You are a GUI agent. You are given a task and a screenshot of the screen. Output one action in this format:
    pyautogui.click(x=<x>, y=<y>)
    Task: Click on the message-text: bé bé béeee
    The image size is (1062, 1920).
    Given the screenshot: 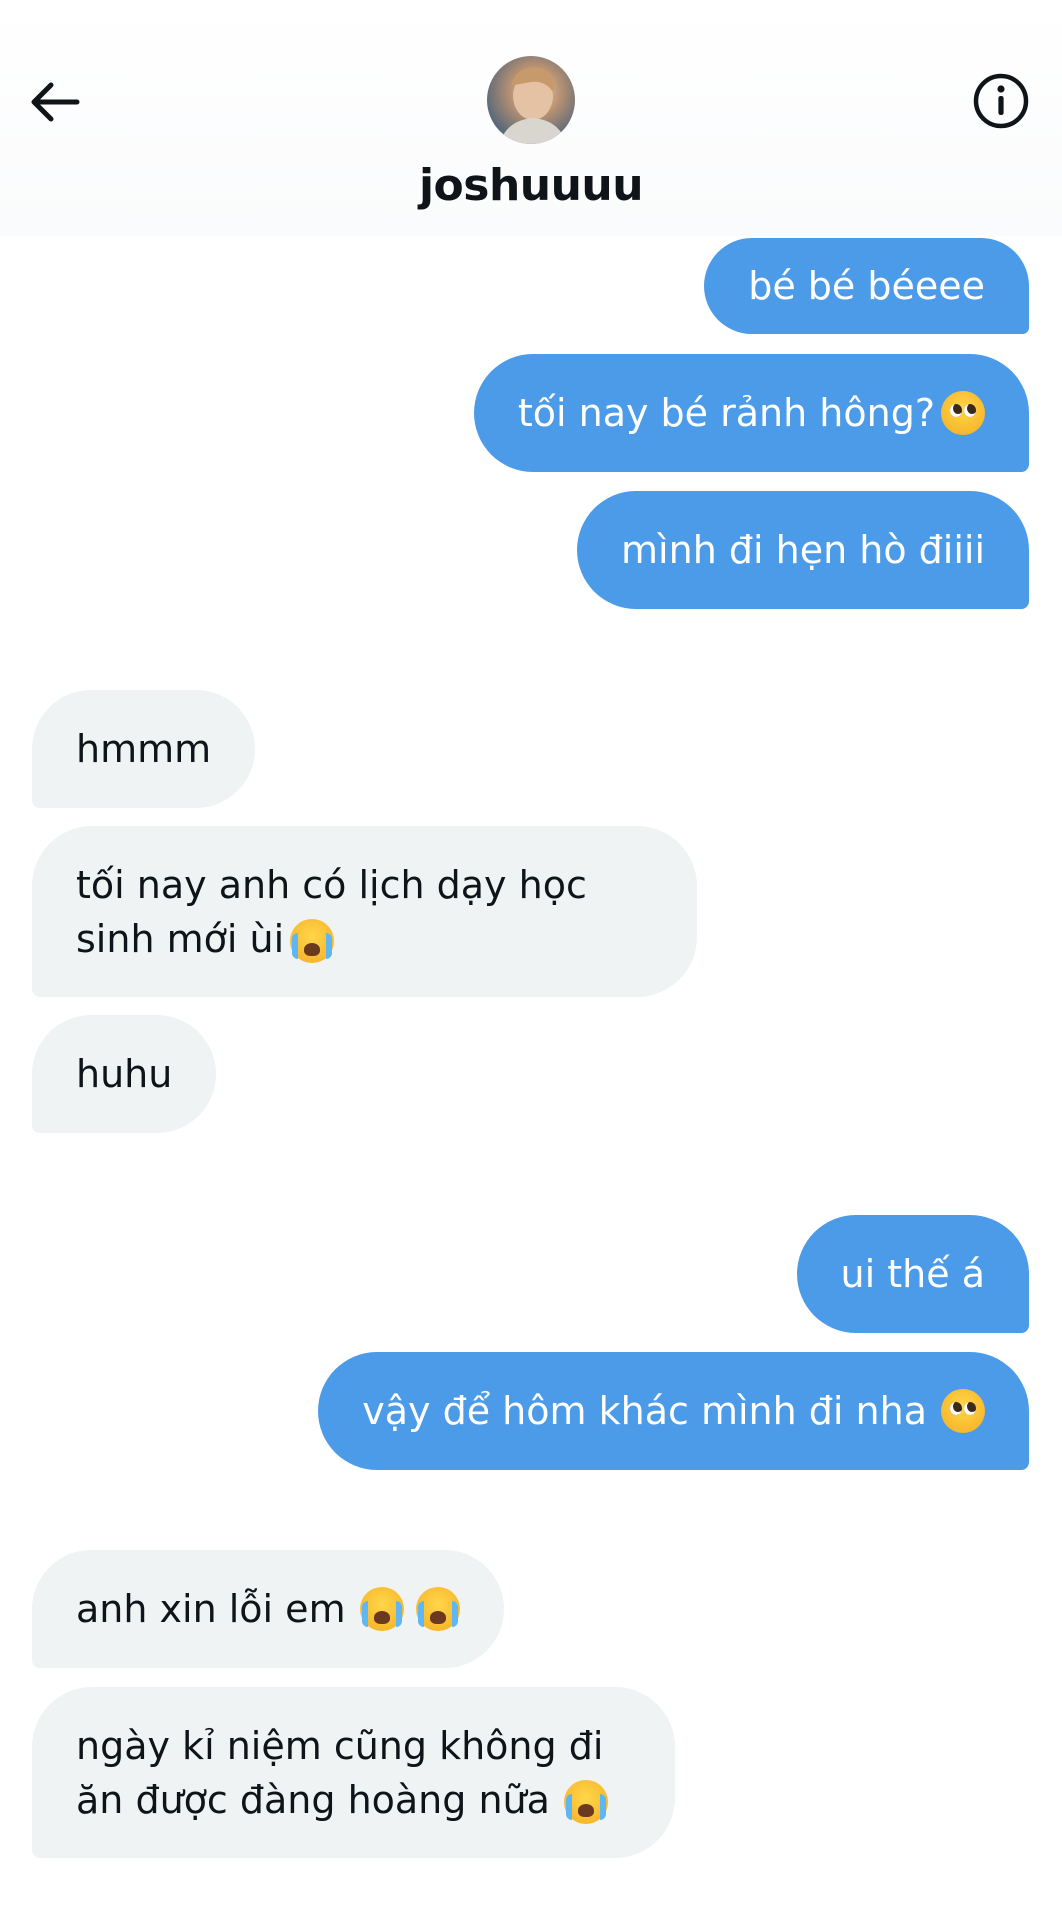 What is the action you would take?
    pyautogui.click(x=866, y=286)
    